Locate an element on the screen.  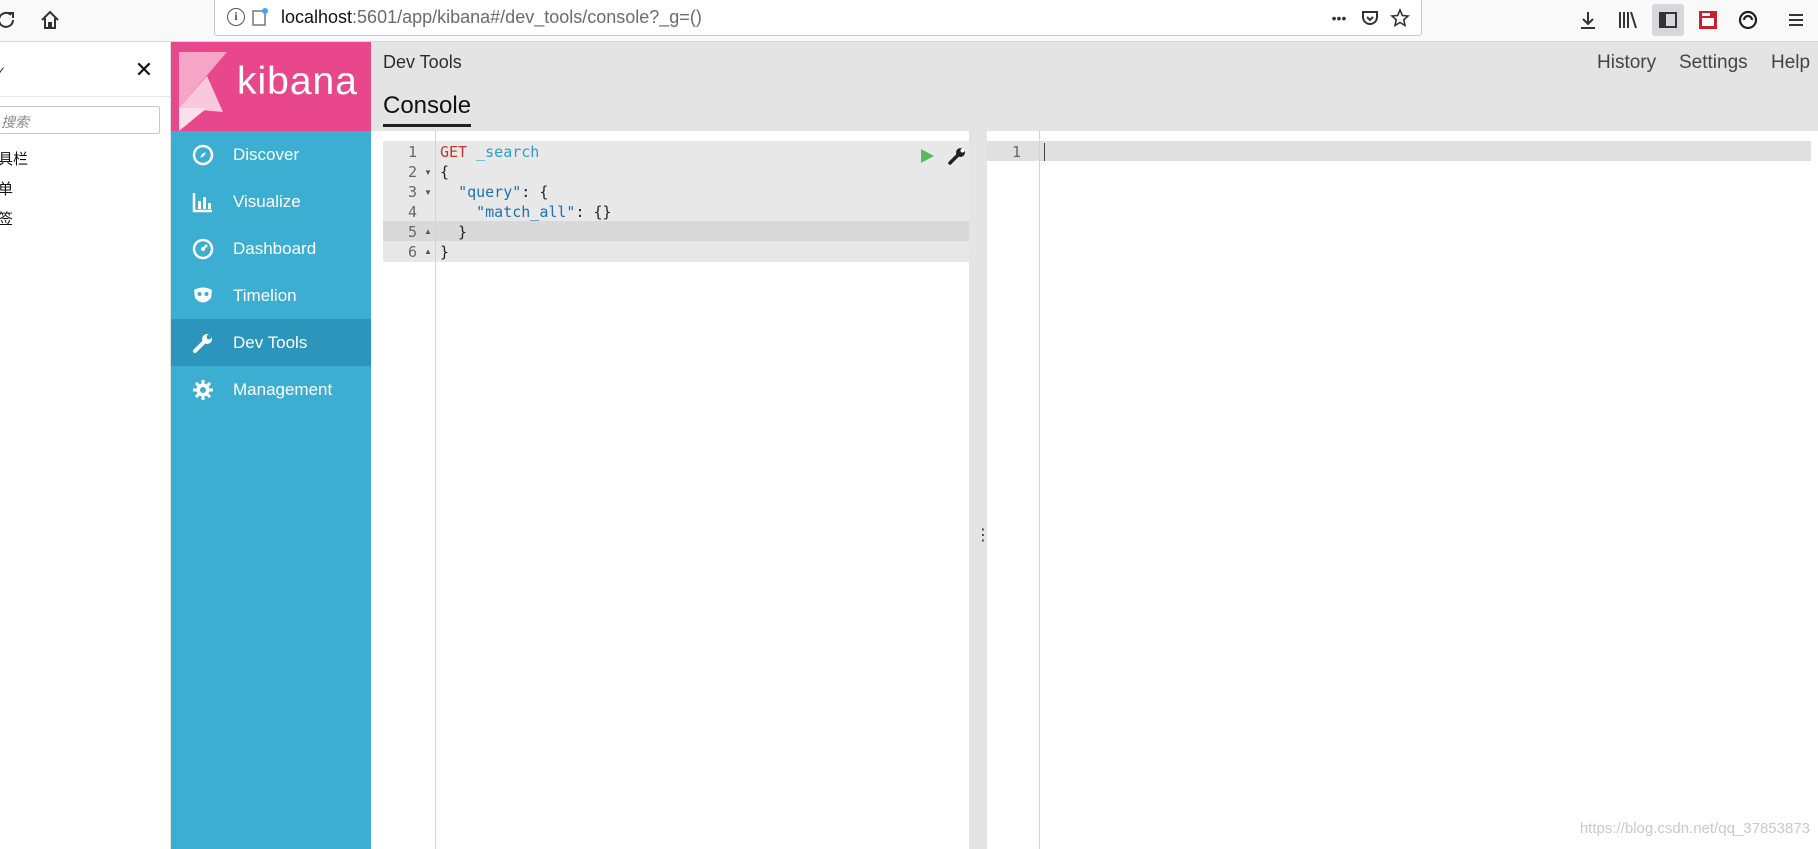
watermark: https://blog.csdn.net/qq_37853873 is located at coordinates (1694, 828).